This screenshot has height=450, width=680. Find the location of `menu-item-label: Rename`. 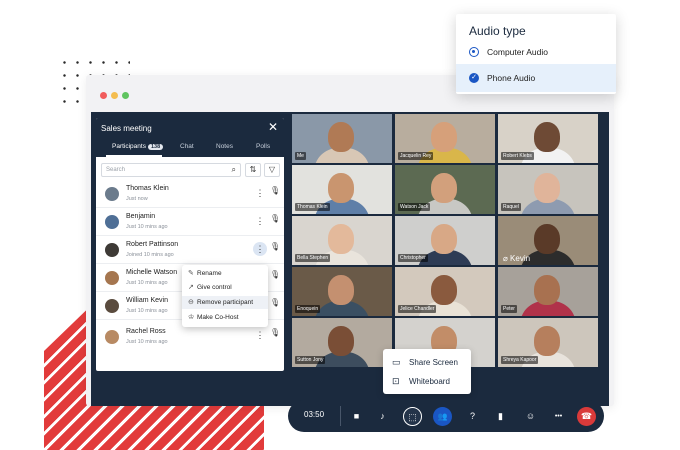

menu-item-label: Rename is located at coordinates (209, 273).